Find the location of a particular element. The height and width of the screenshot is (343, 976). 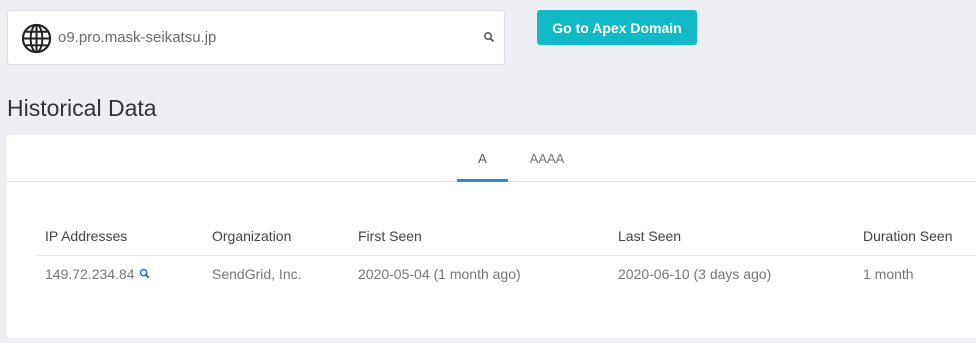

column-header-first-seen: First Seen is located at coordinates (390, 236).